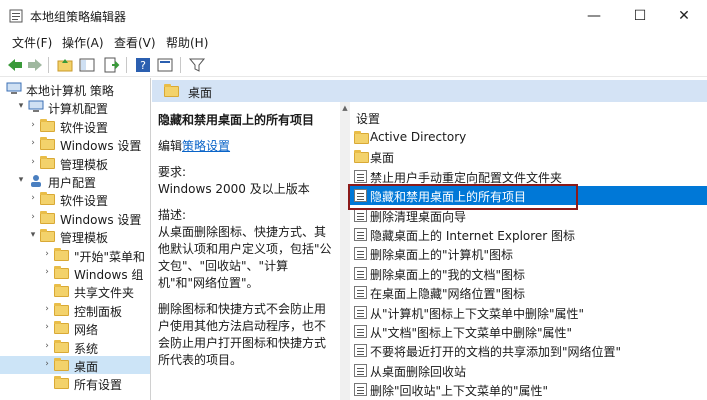 This screenshot has width=707, height=400. What do you see at coordinates (353, 42) in the screenshot?
I see `menu-bar: 文件(F) 操作(A) 查看(V) 帮助(H)` at bounding box center [353, 42].